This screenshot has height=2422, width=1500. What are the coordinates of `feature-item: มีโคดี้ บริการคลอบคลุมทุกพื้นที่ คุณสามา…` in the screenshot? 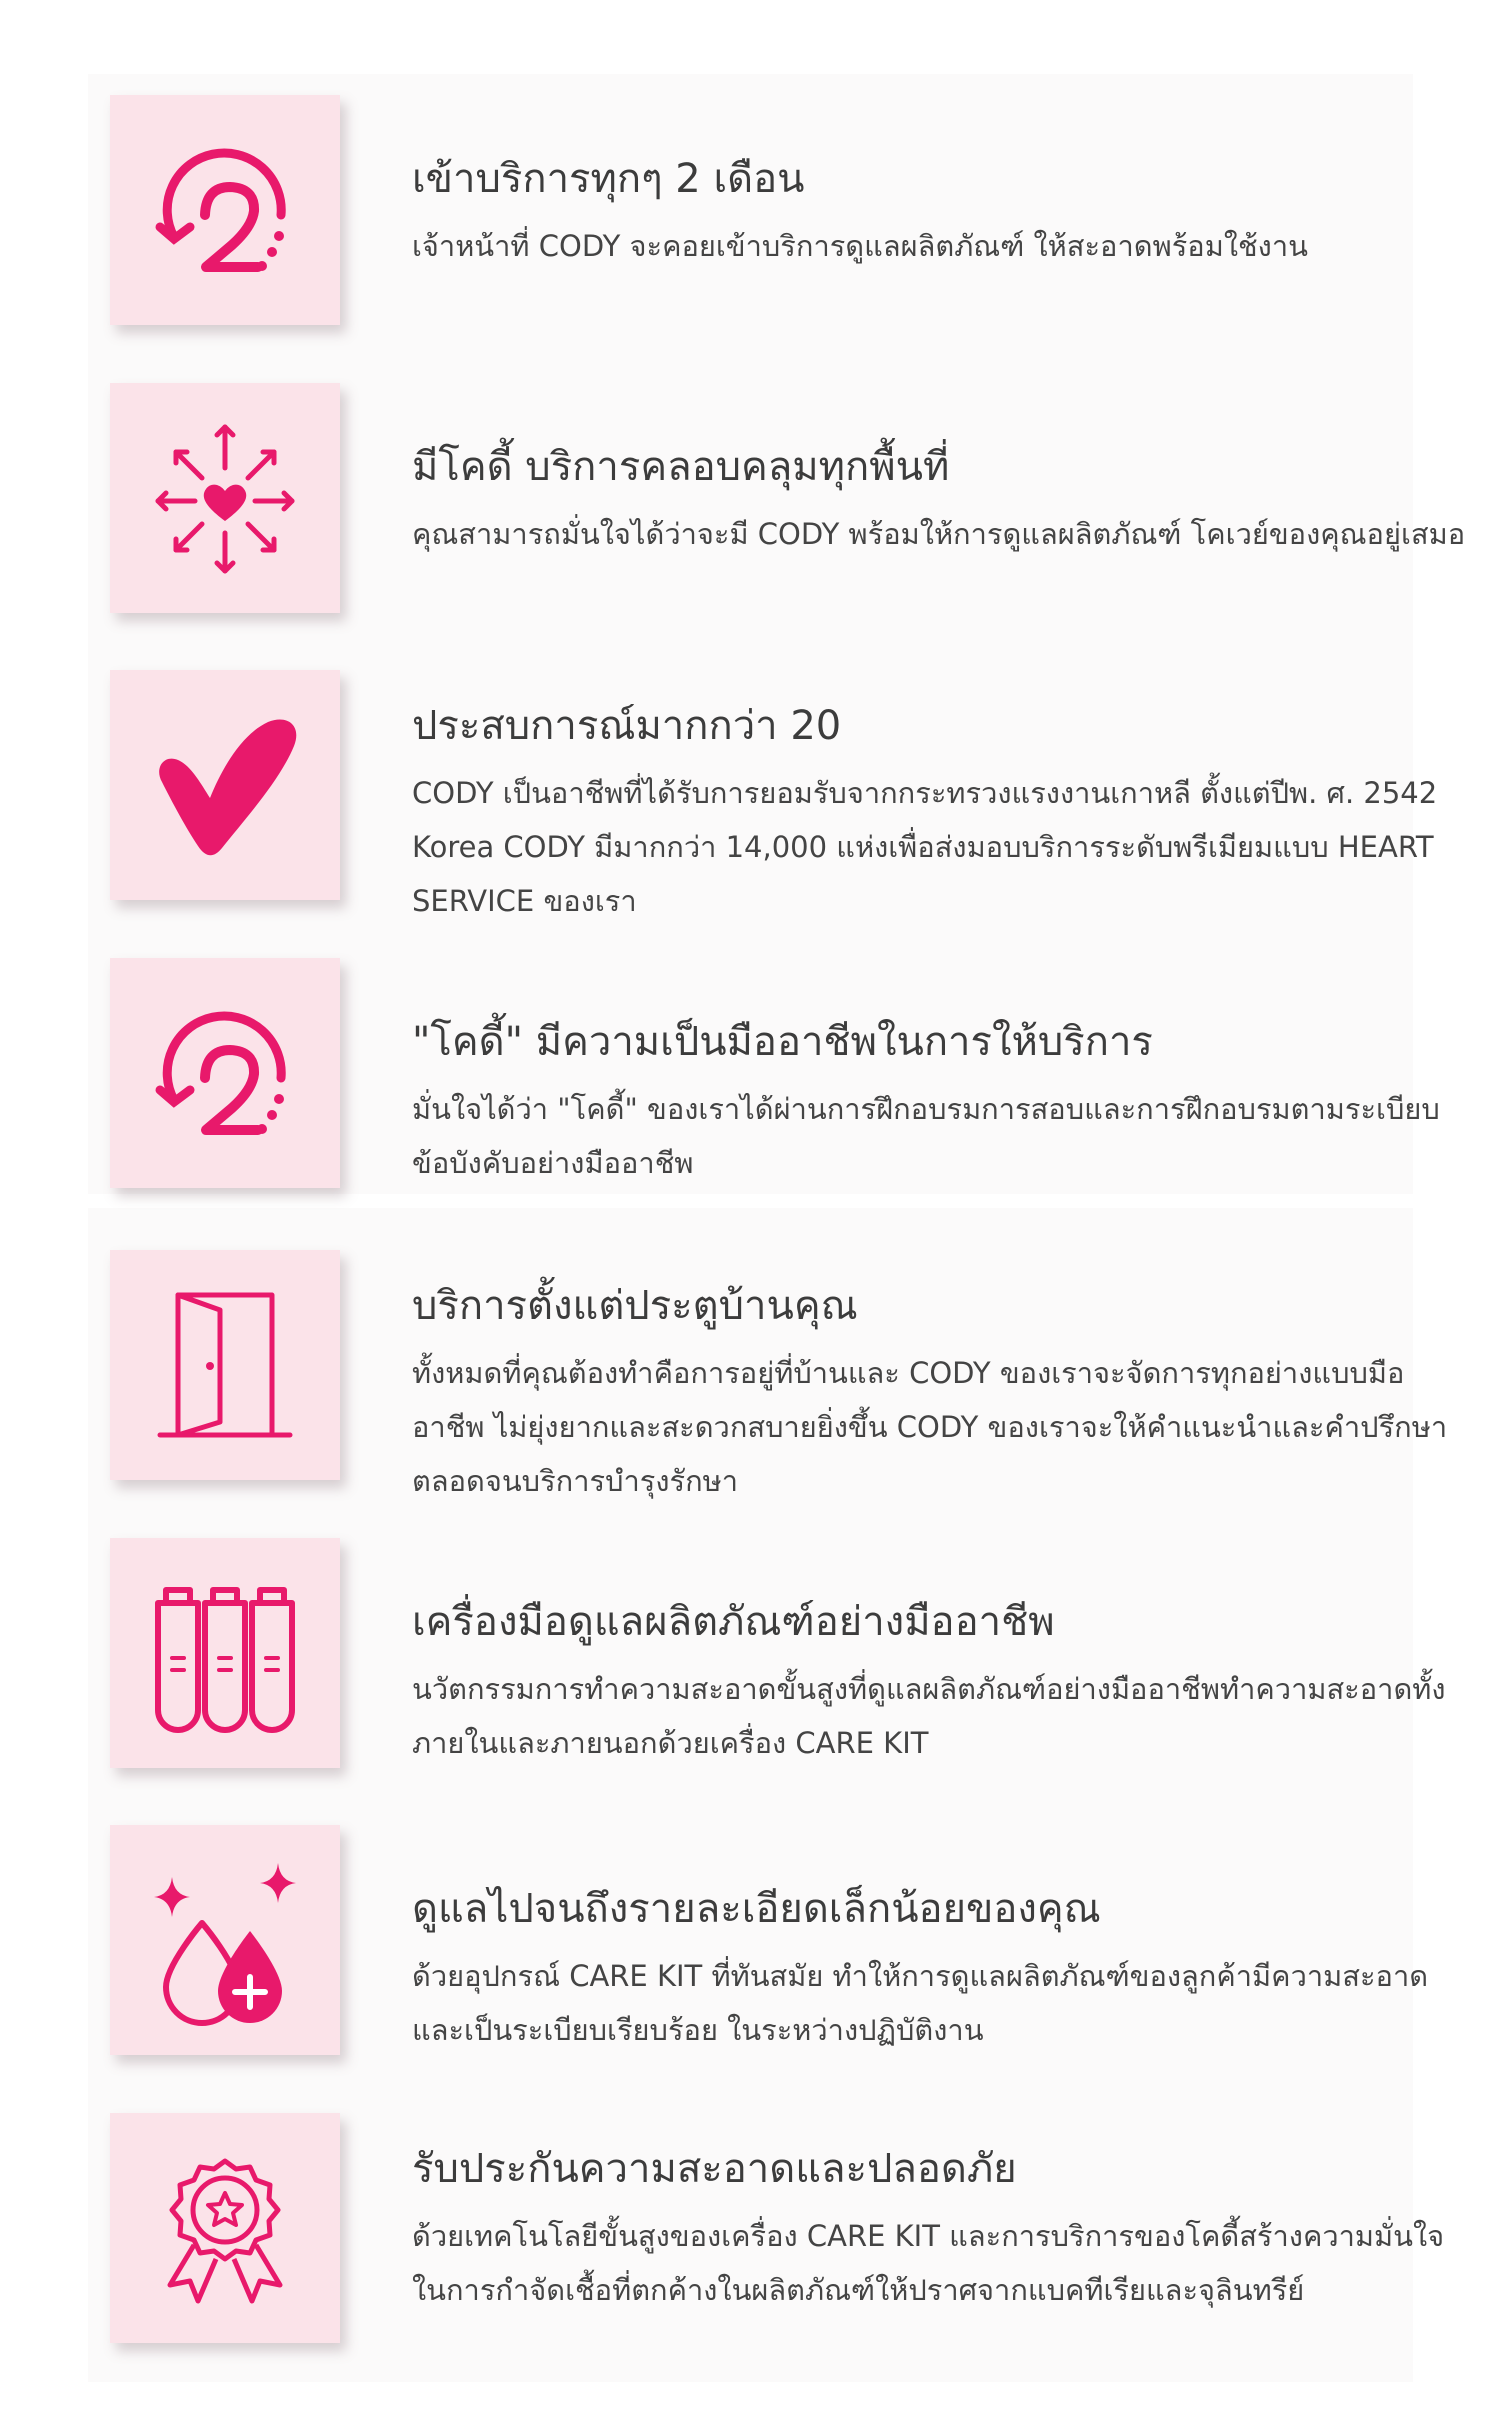 It's located at (787, 498).